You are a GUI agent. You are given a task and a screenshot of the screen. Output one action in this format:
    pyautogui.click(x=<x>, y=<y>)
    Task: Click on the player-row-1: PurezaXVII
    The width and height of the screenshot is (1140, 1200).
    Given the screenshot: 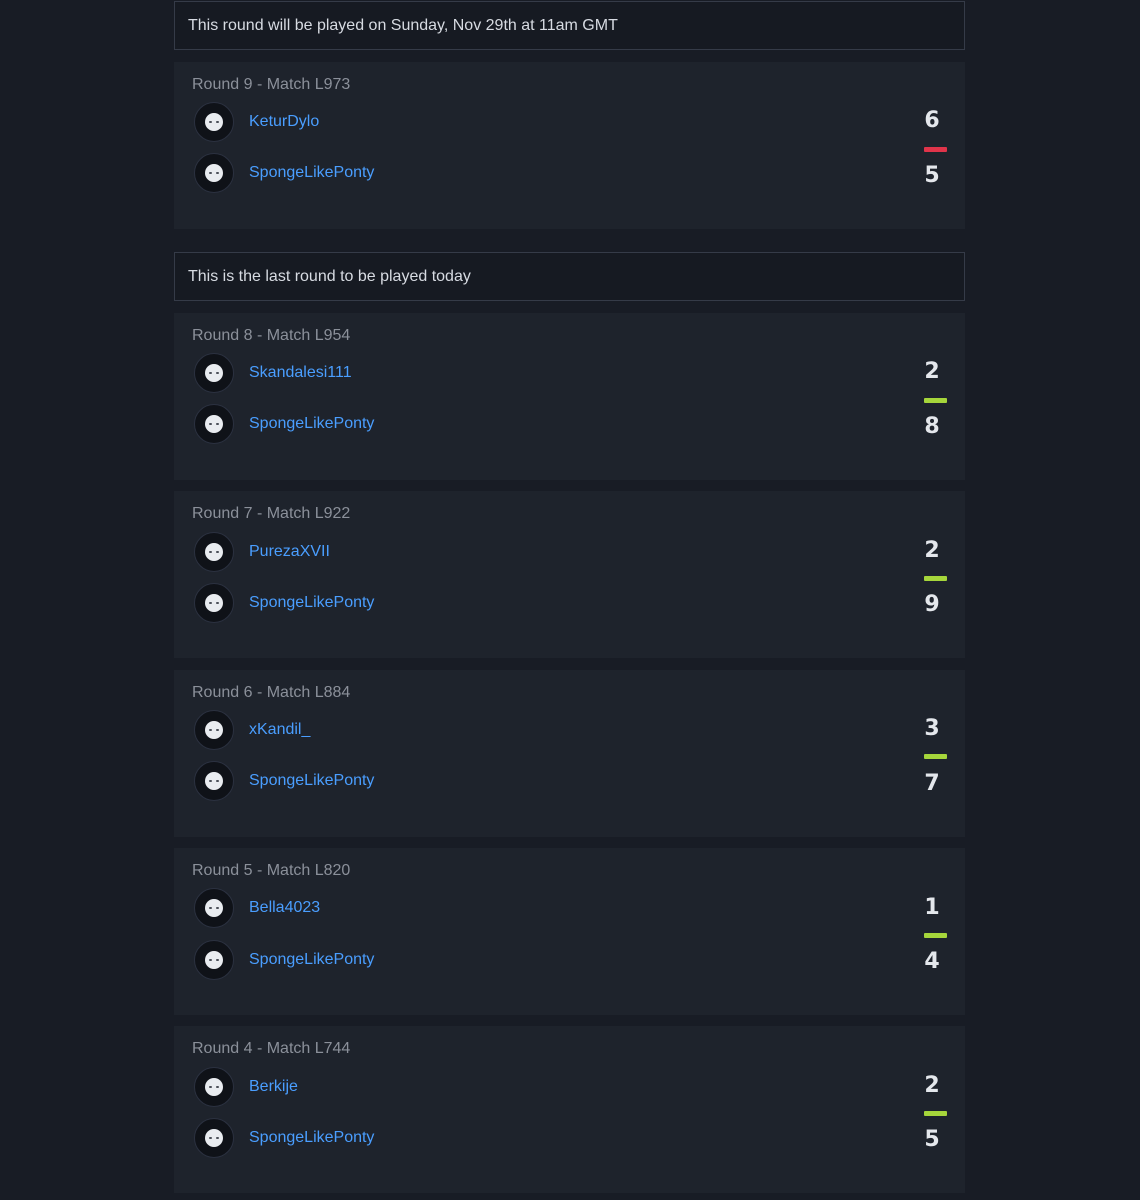 What is the action you would take?
    pyautogui.click(x=262, y=552)
    